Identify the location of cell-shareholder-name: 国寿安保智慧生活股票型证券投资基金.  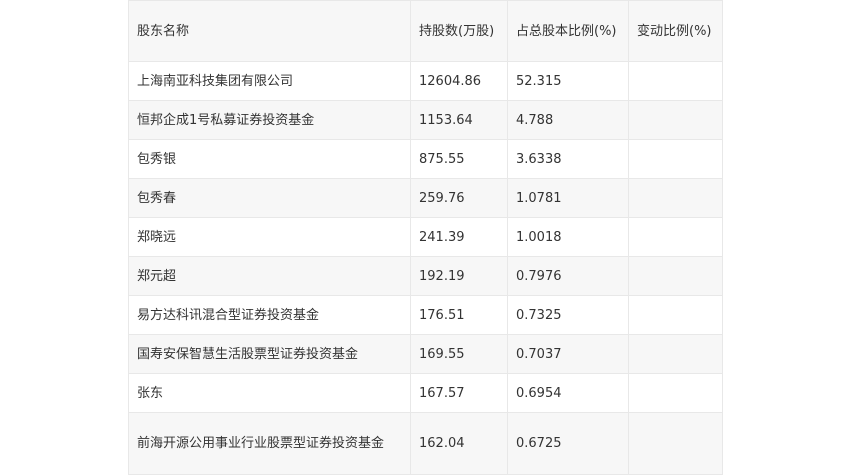
(269, 354).